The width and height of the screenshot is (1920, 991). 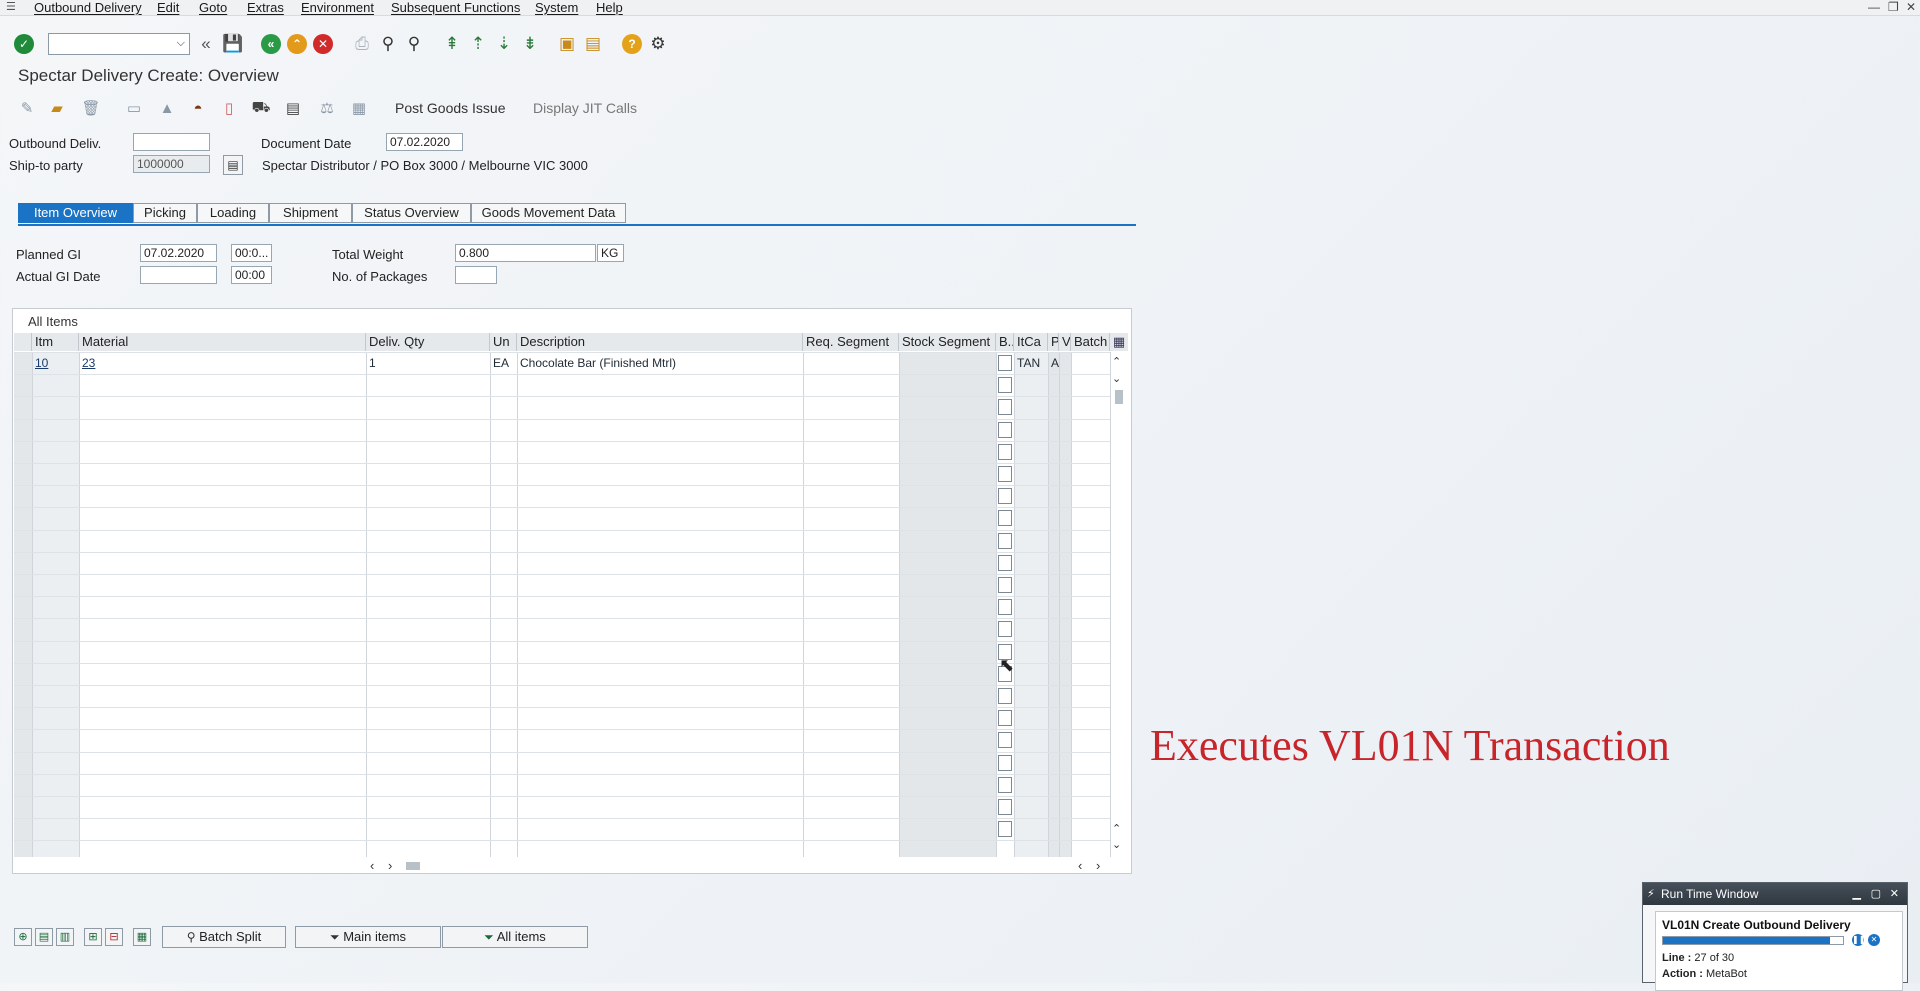 What do you see at coordinates (1090, 342) in the screenshot?
I see `column-header-batch: Batch` at bounding box center [1090, 342].